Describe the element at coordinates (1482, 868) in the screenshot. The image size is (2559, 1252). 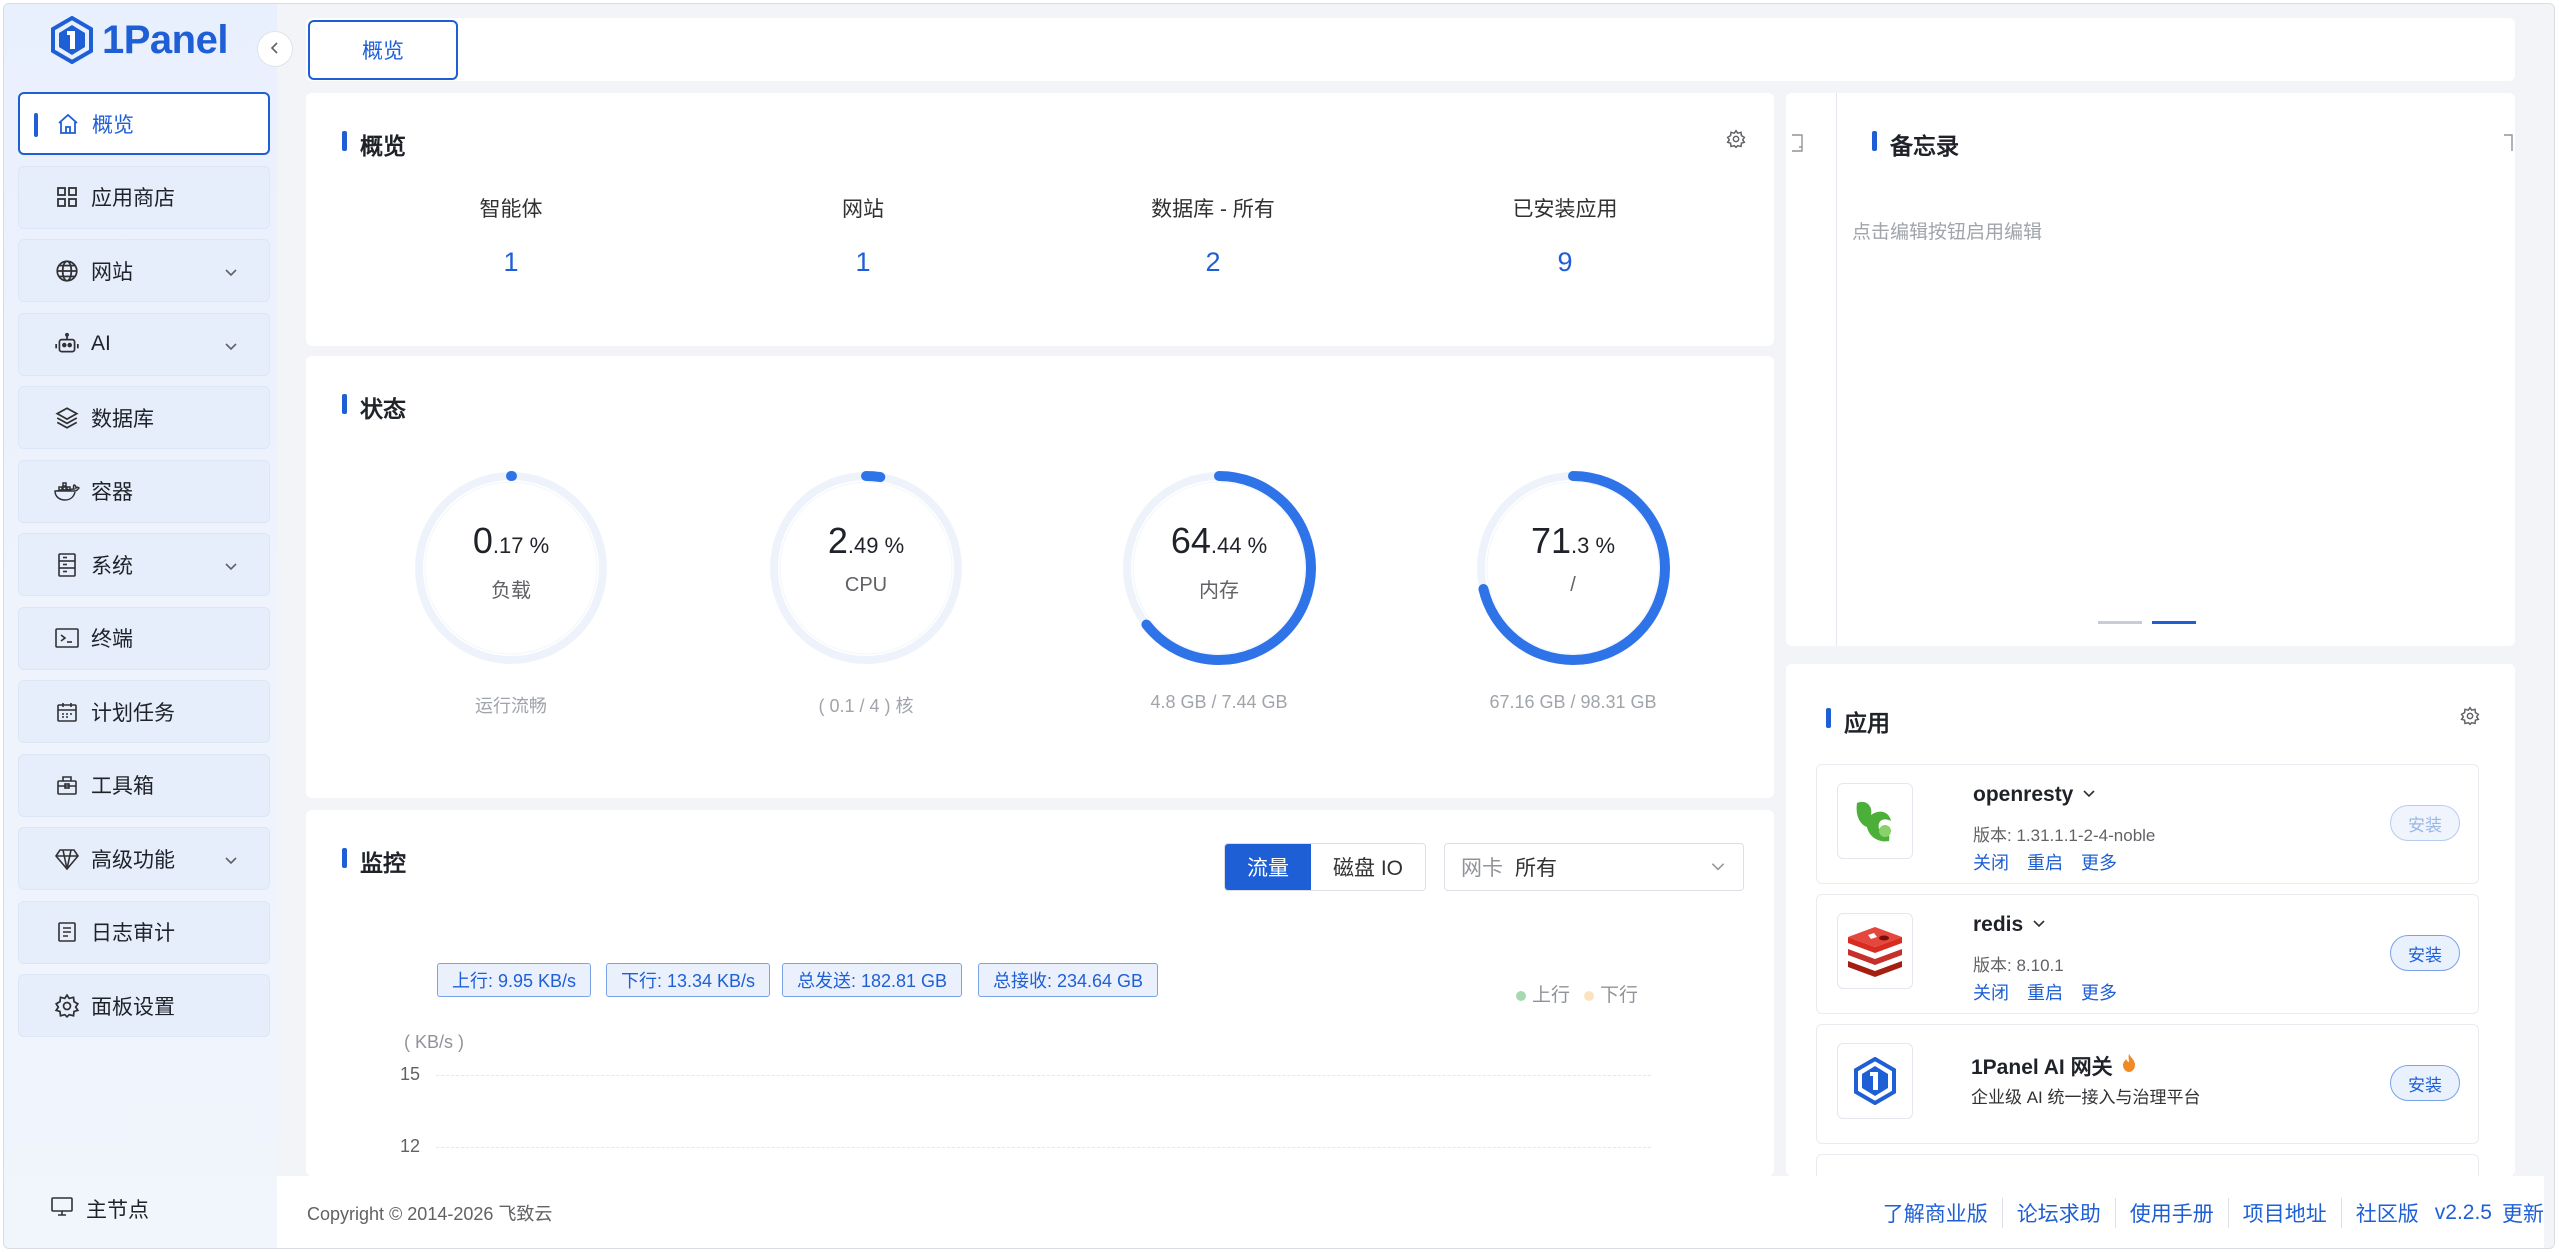
I see `nic-select-prefix: 网卡` at that location.